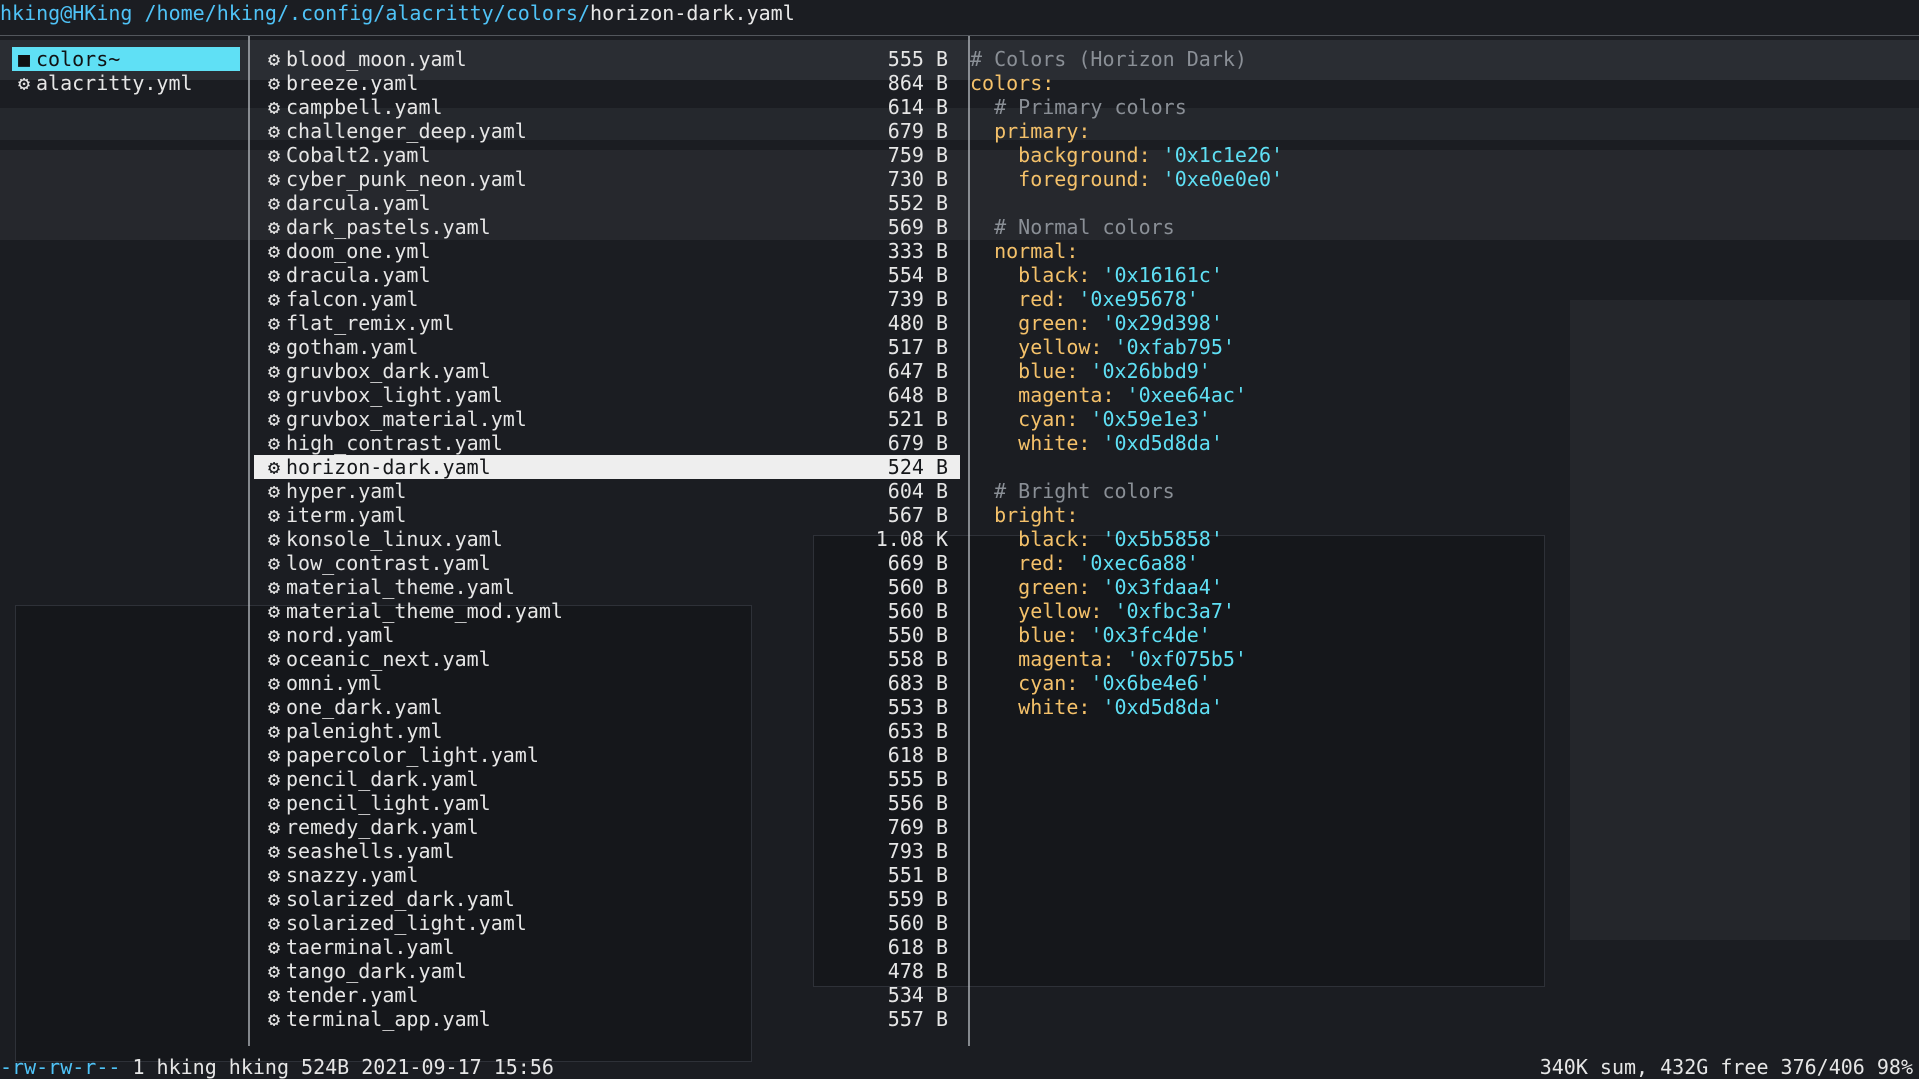 The height and width of the screenshot is (1079, 1919). Describe the element at coordinates (917, 947) in the screenshot. I see `file-size: 618 B` at that location.